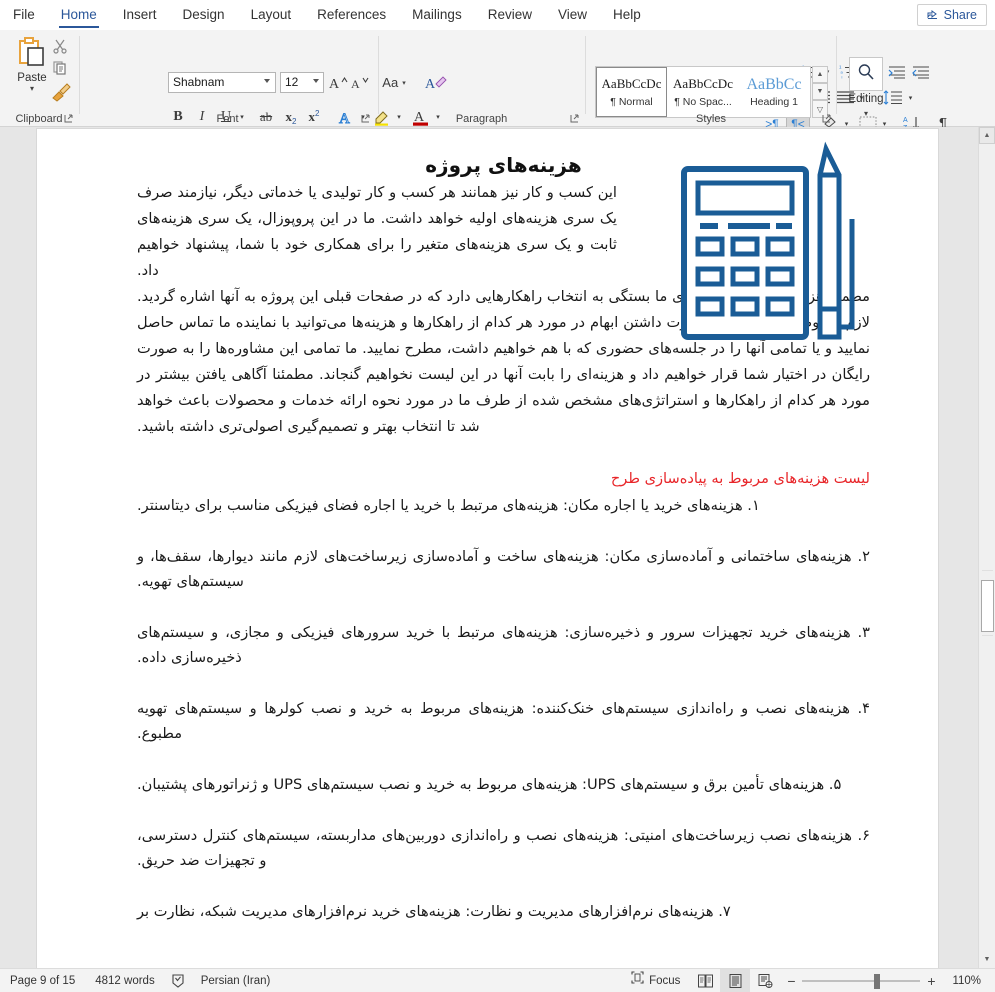  I want to click on increase-indent-icon, so click(921, 71).